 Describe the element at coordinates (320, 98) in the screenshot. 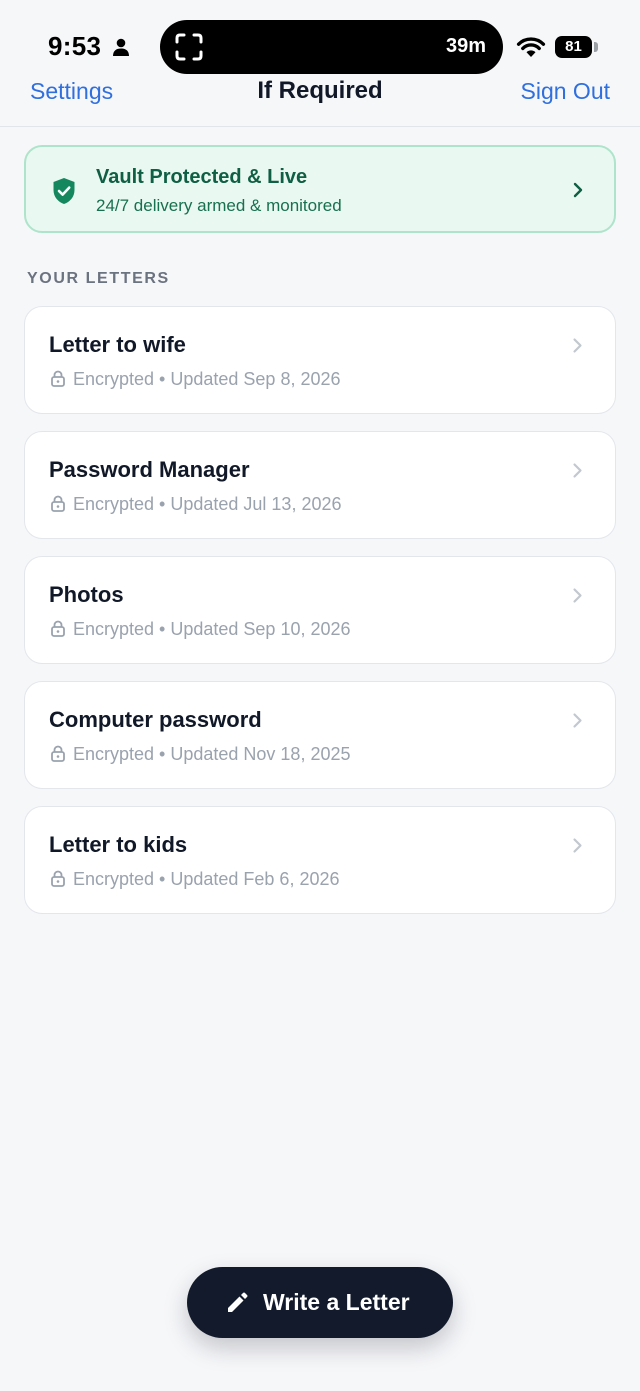

I see `nav-bar: Settings If Required Sign Out` at that location.